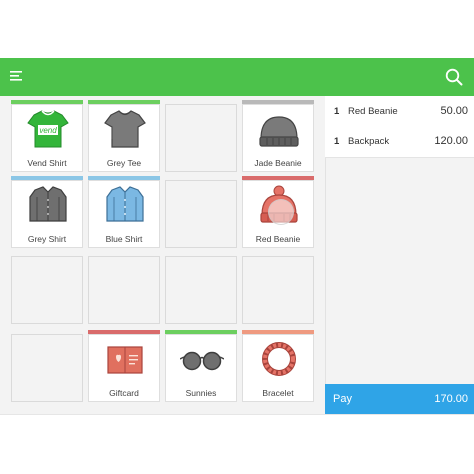  Describe the element at coordinates (399, 142) in the screenshot. I see `sale-line-item: 1 Backpack 120.00` at that location.